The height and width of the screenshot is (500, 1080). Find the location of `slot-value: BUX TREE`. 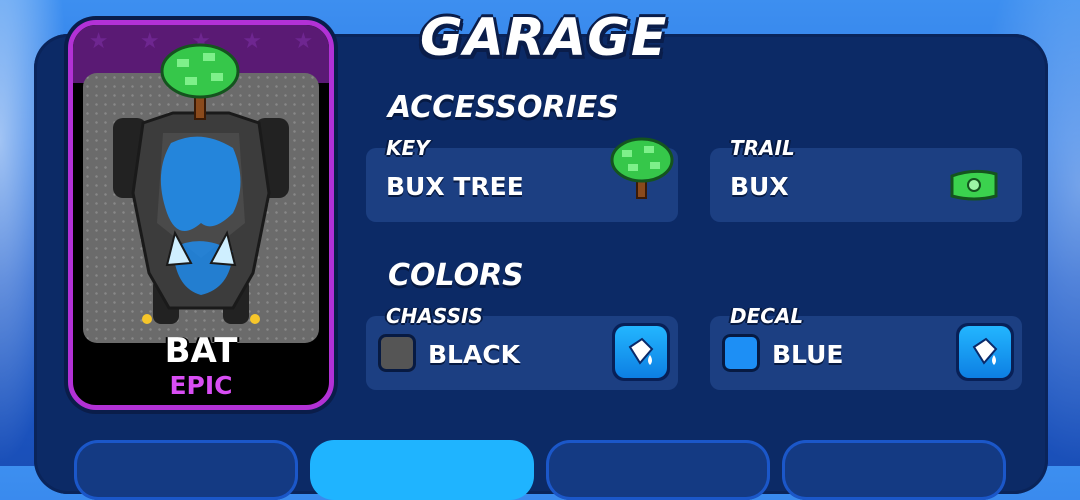

slot-value: BUX TREE is located at coordinates (455, 186).